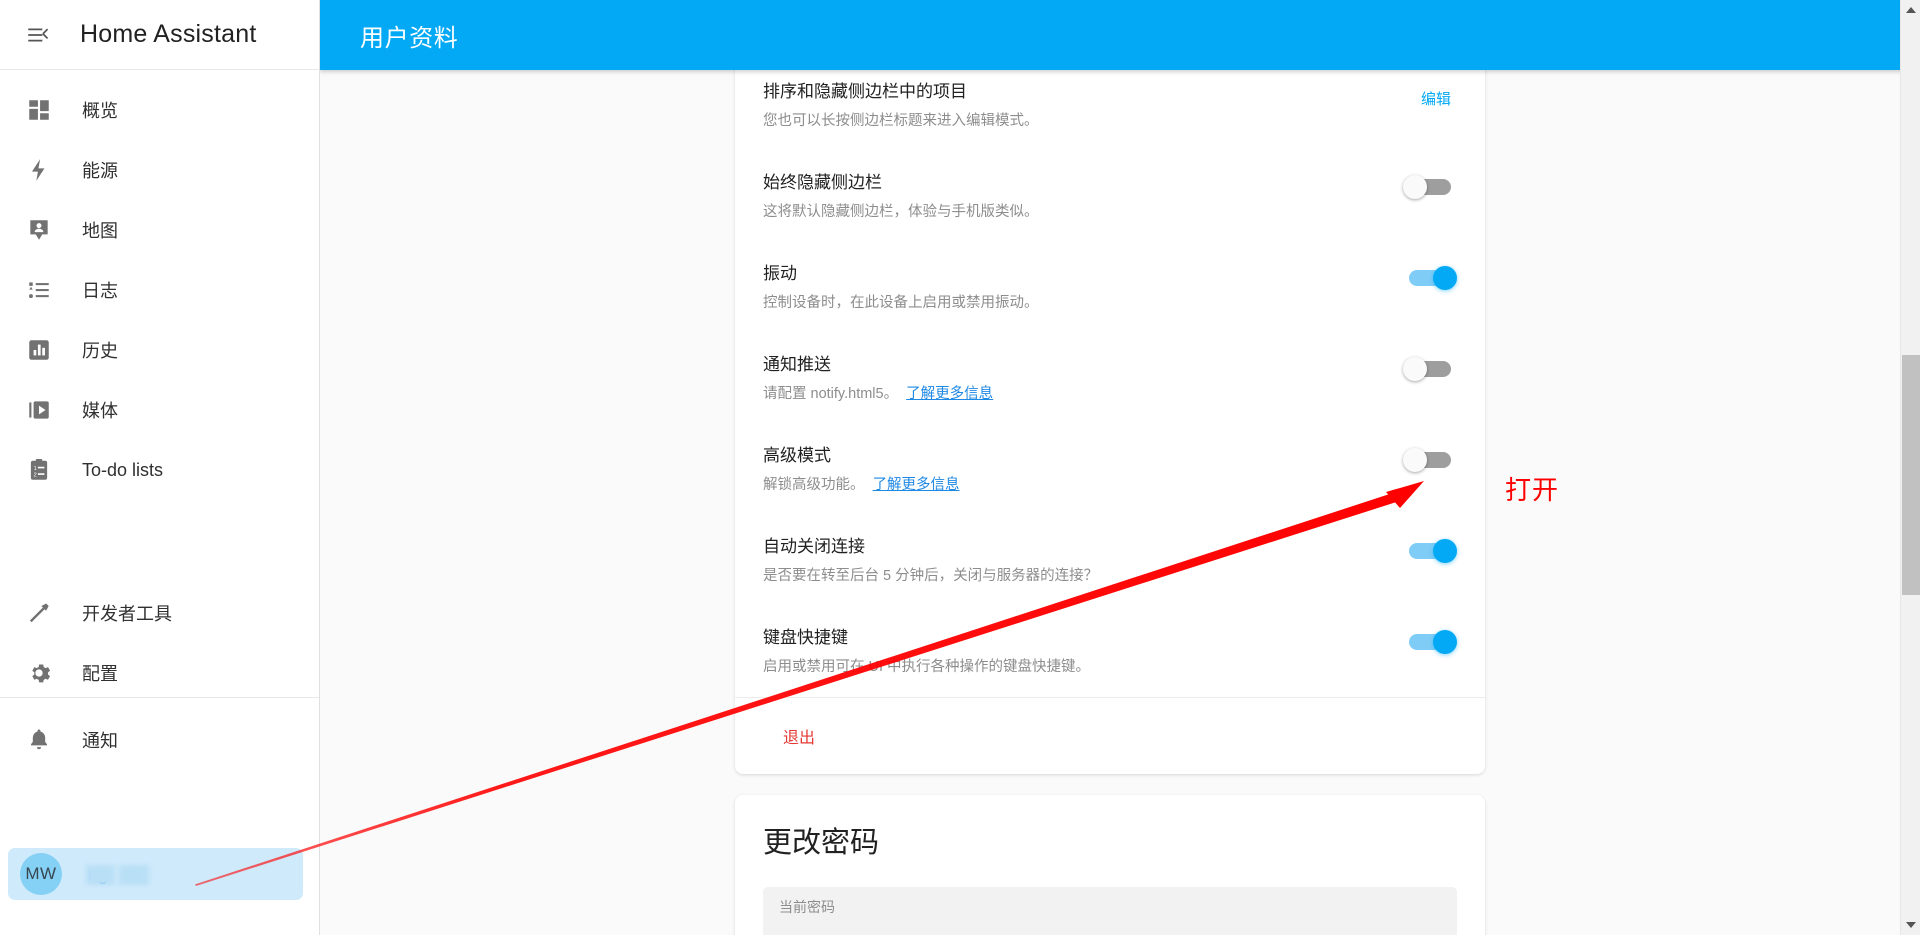 The image size is (1920, 935). I want to click on toggle-vibrate, so click(1430, 278).